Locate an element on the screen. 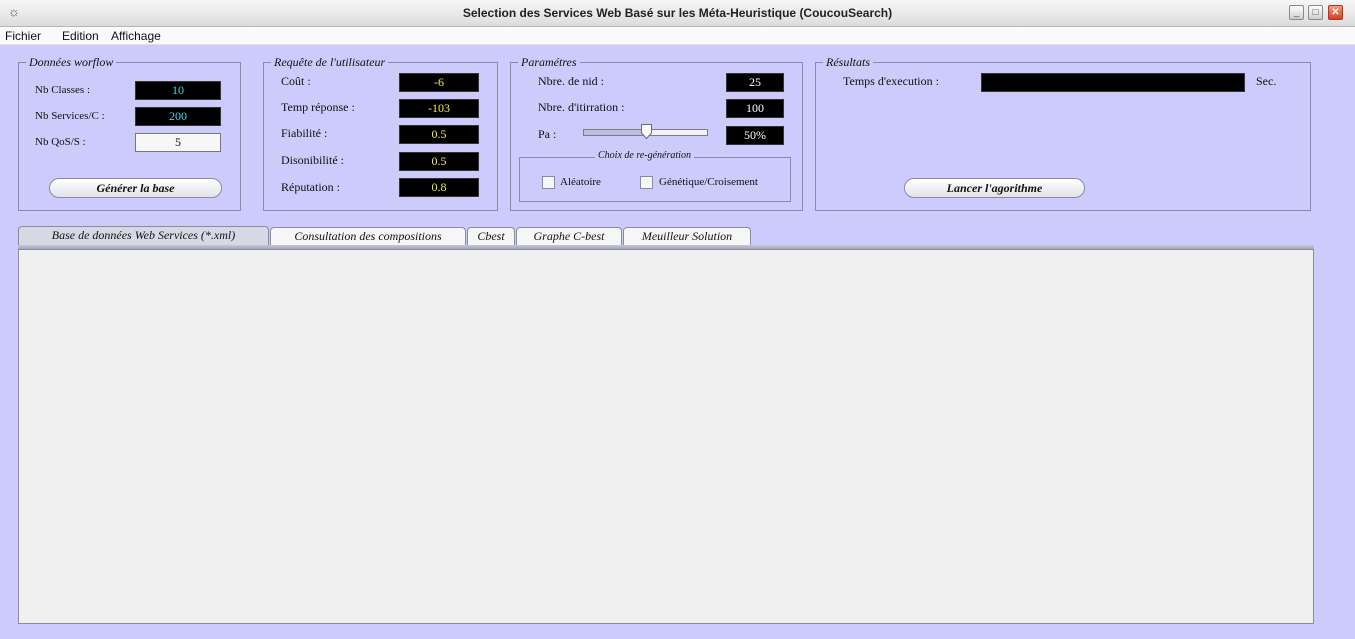  pa-value-field: 50% is located at coordinates (755, 135).